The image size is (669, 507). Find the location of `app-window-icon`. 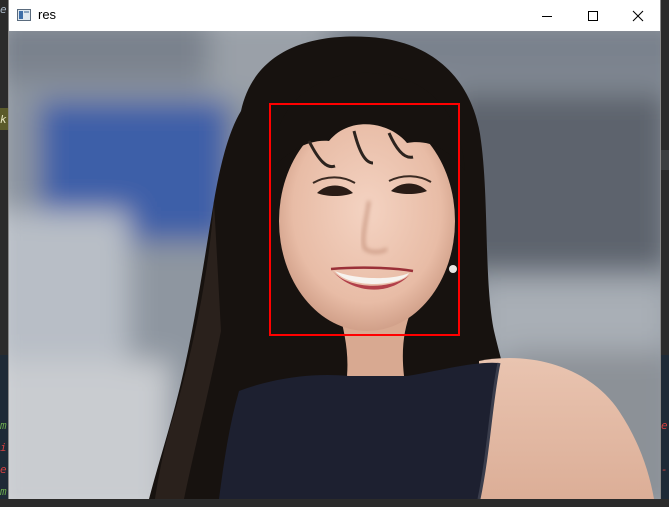

app-window-icon is located at coordinates (24, 15).